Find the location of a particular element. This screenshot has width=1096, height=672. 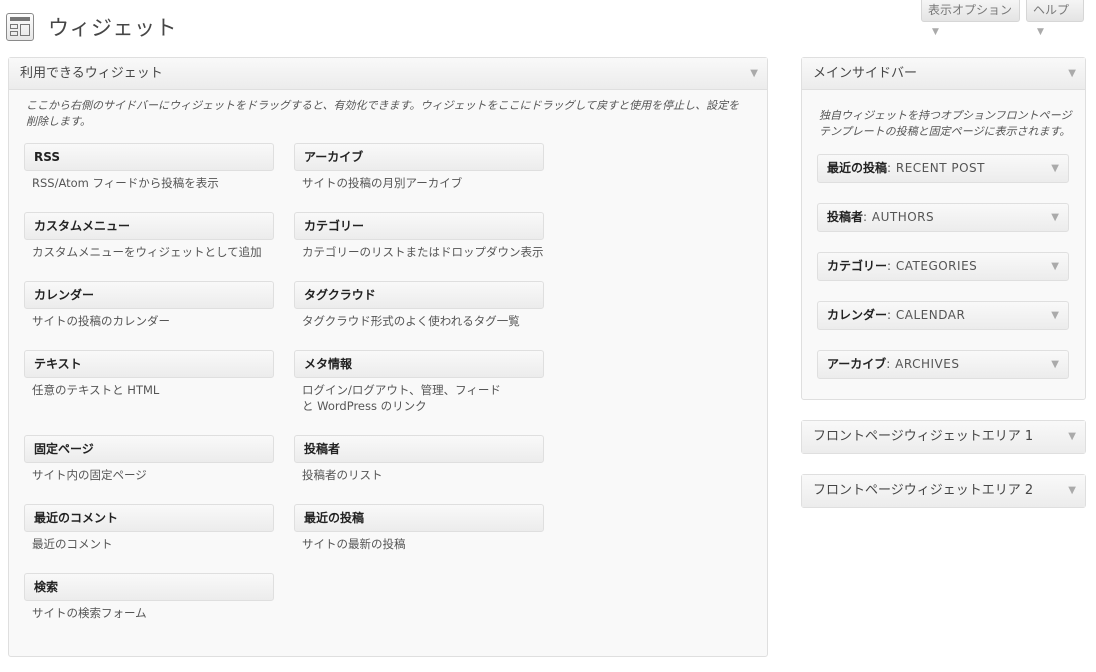

widget-description: サイトの最新の投稿 is located at coordinates (354, 544).